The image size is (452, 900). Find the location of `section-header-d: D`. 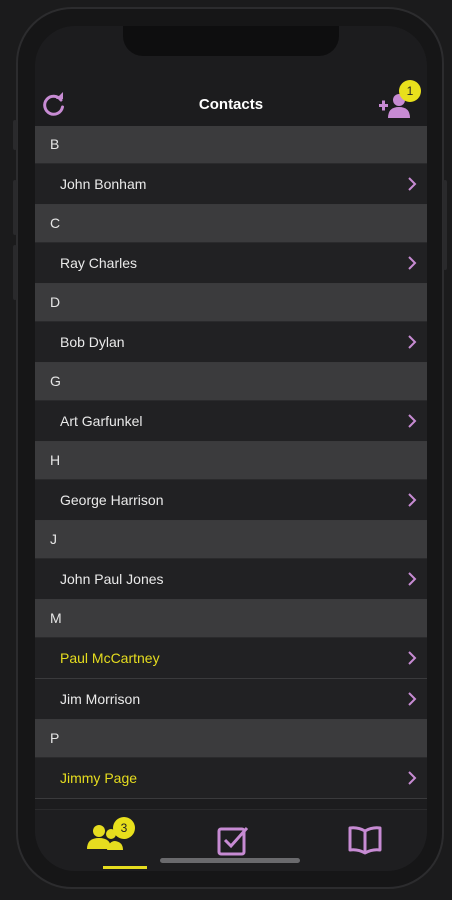

section-header-d: D is located at coordinates (231, 303).